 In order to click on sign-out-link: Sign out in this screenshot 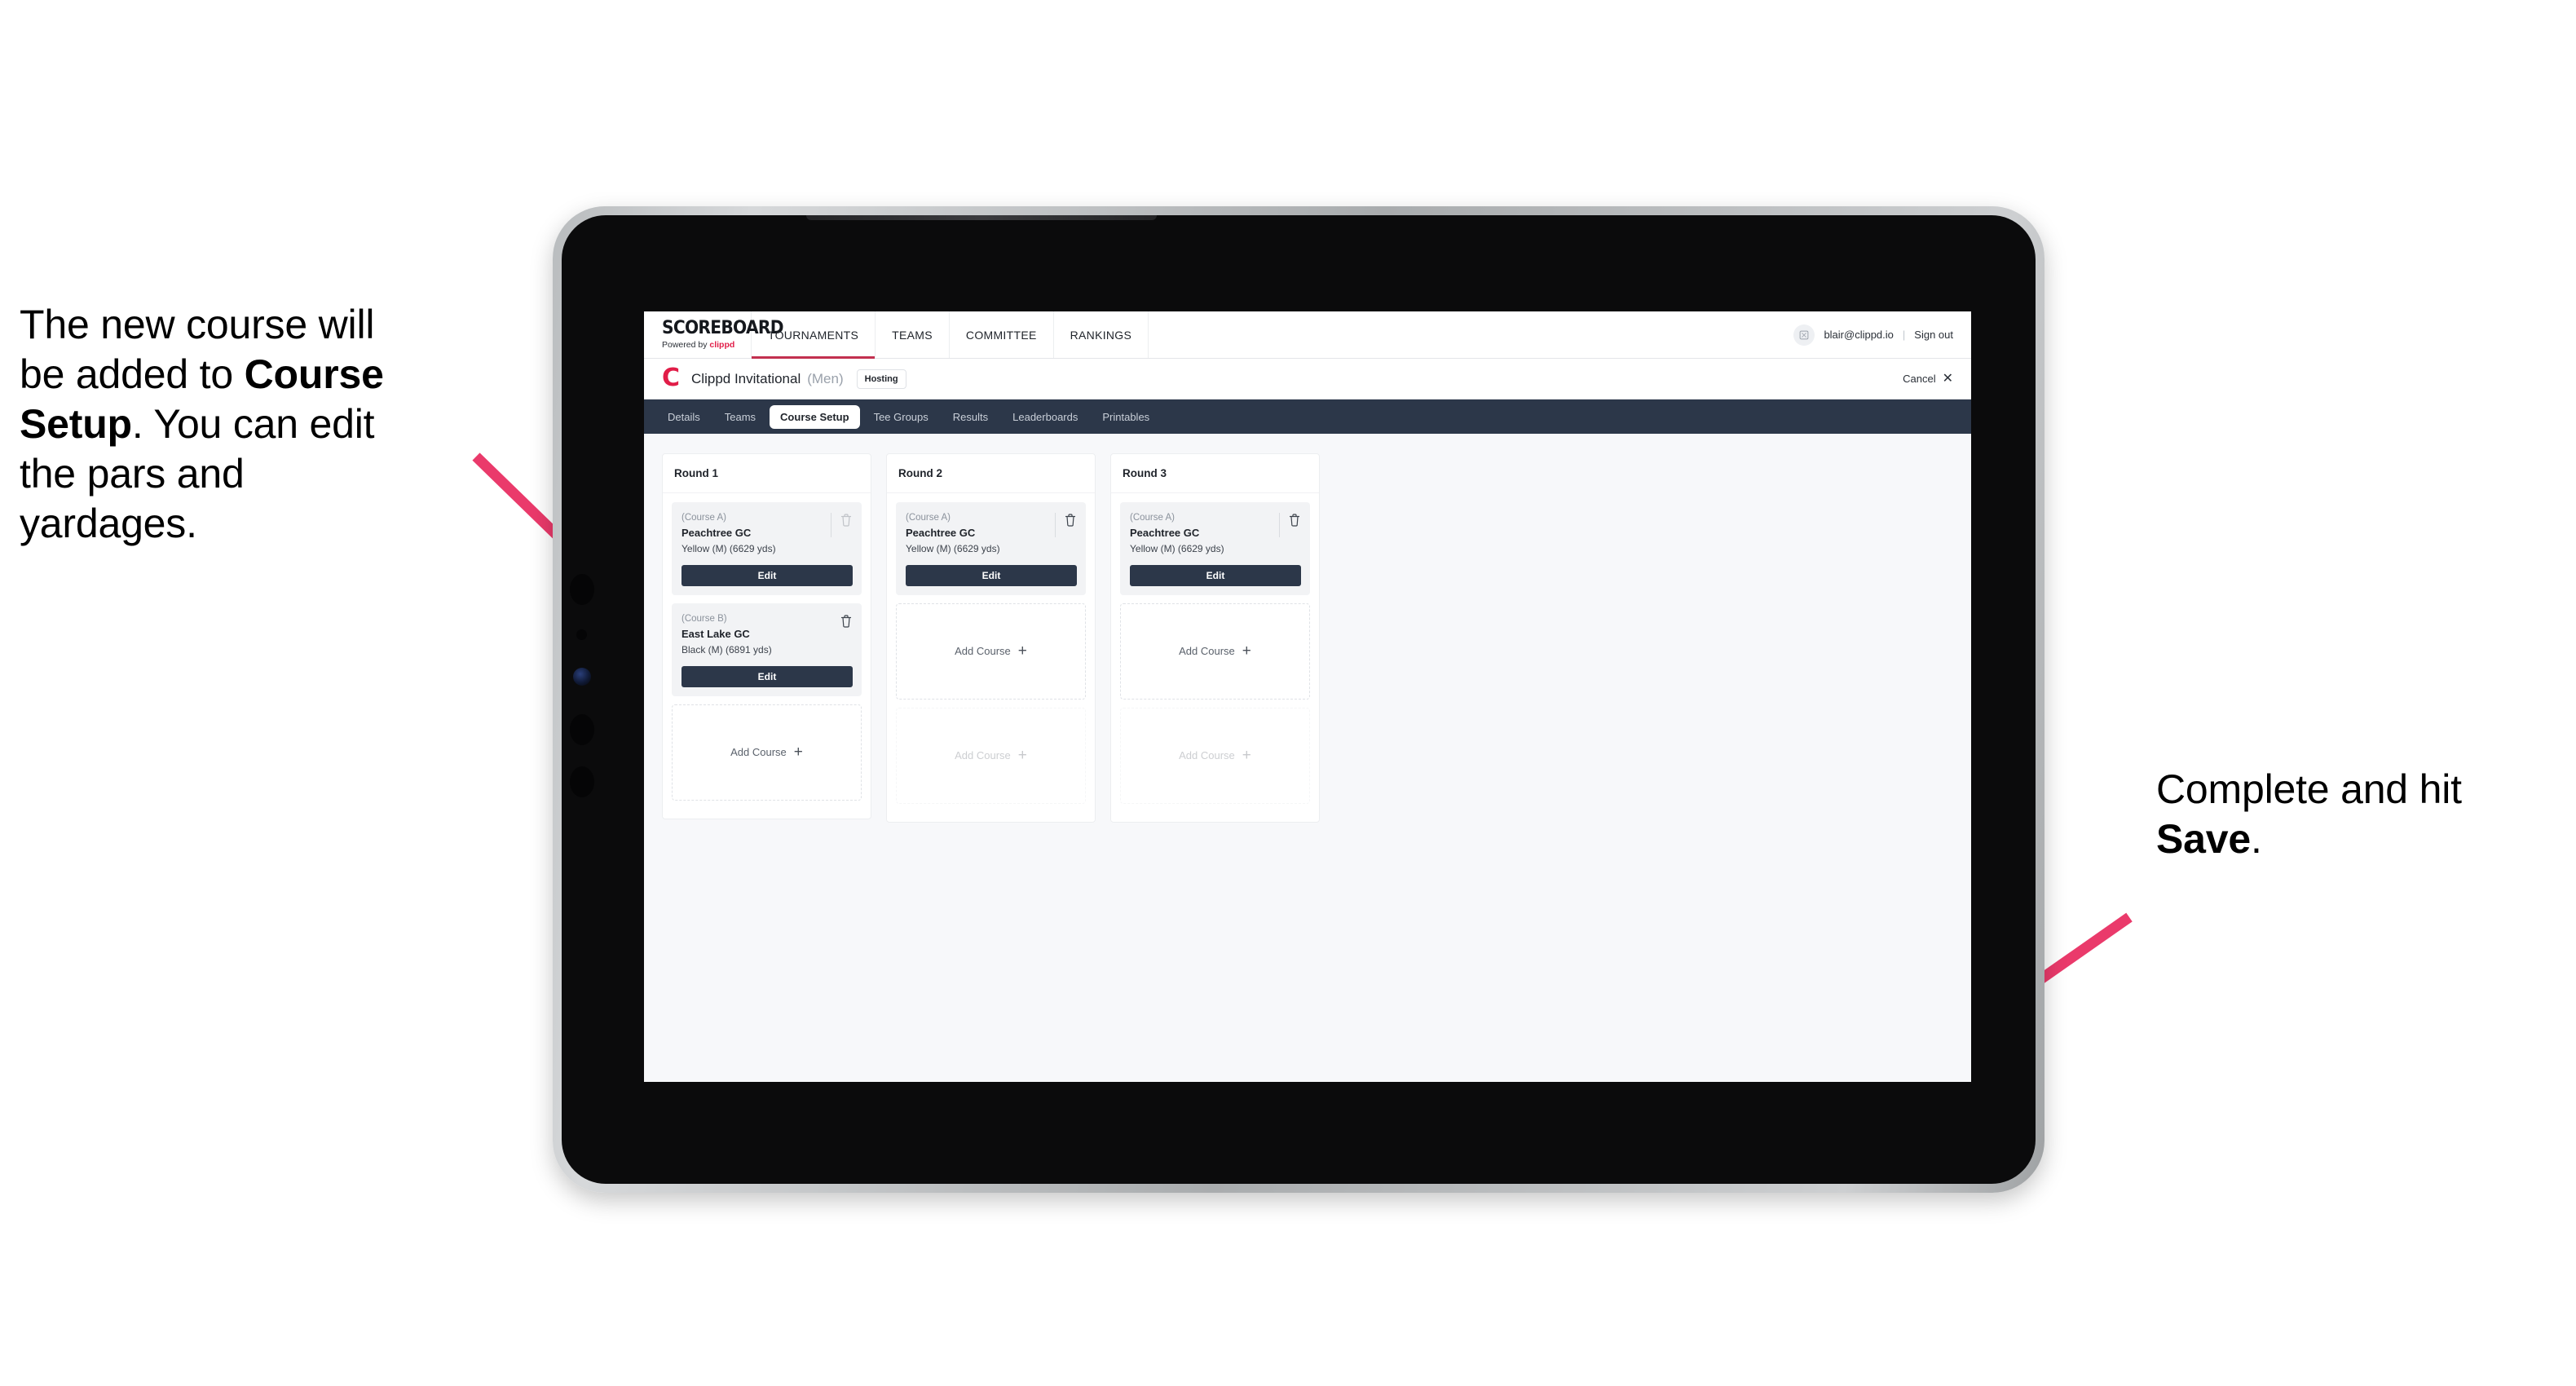, I will do `click(1933, 335)`.